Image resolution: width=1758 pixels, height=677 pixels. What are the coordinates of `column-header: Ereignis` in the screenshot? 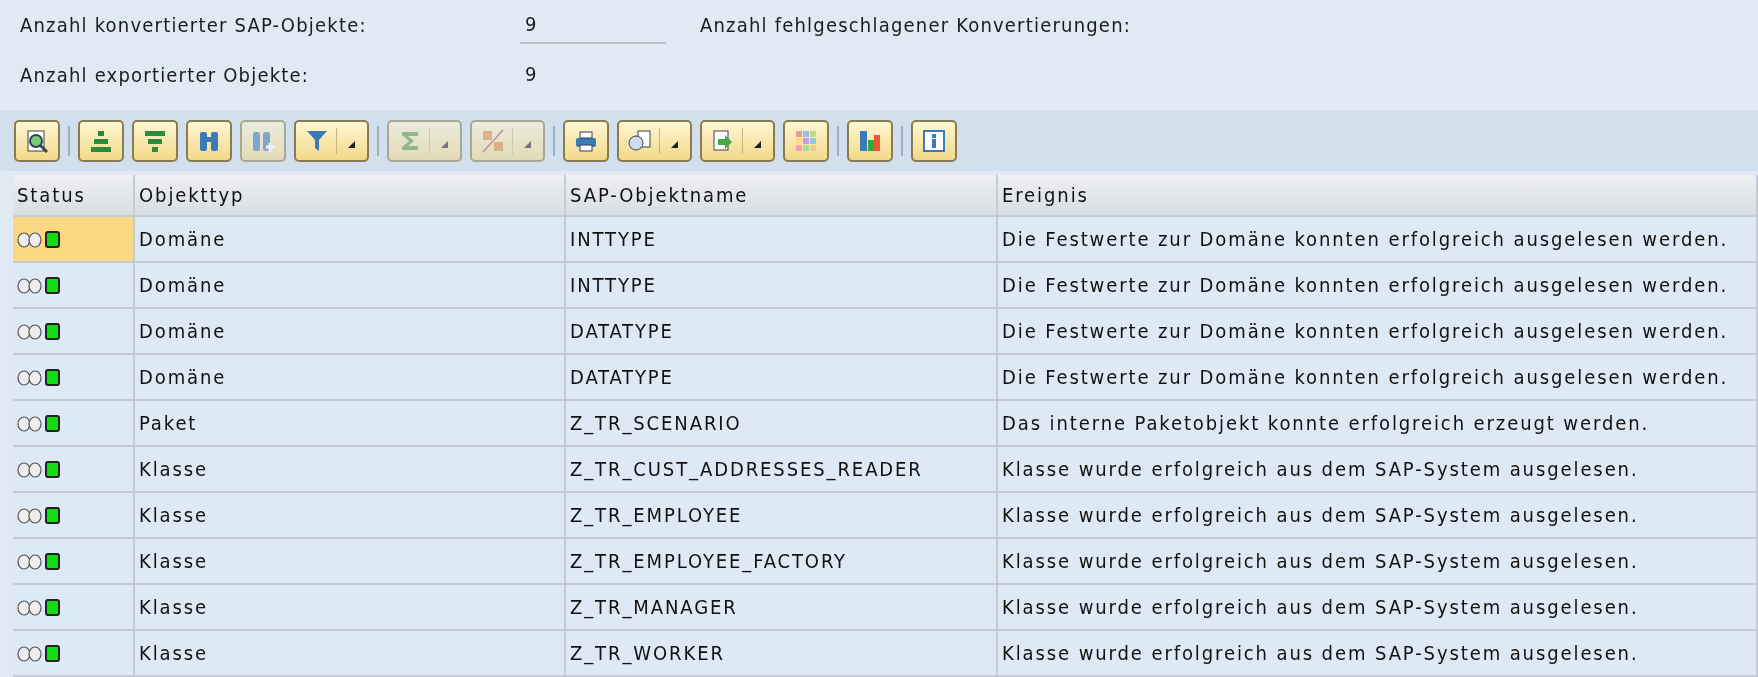 It's located at (1378, 196).